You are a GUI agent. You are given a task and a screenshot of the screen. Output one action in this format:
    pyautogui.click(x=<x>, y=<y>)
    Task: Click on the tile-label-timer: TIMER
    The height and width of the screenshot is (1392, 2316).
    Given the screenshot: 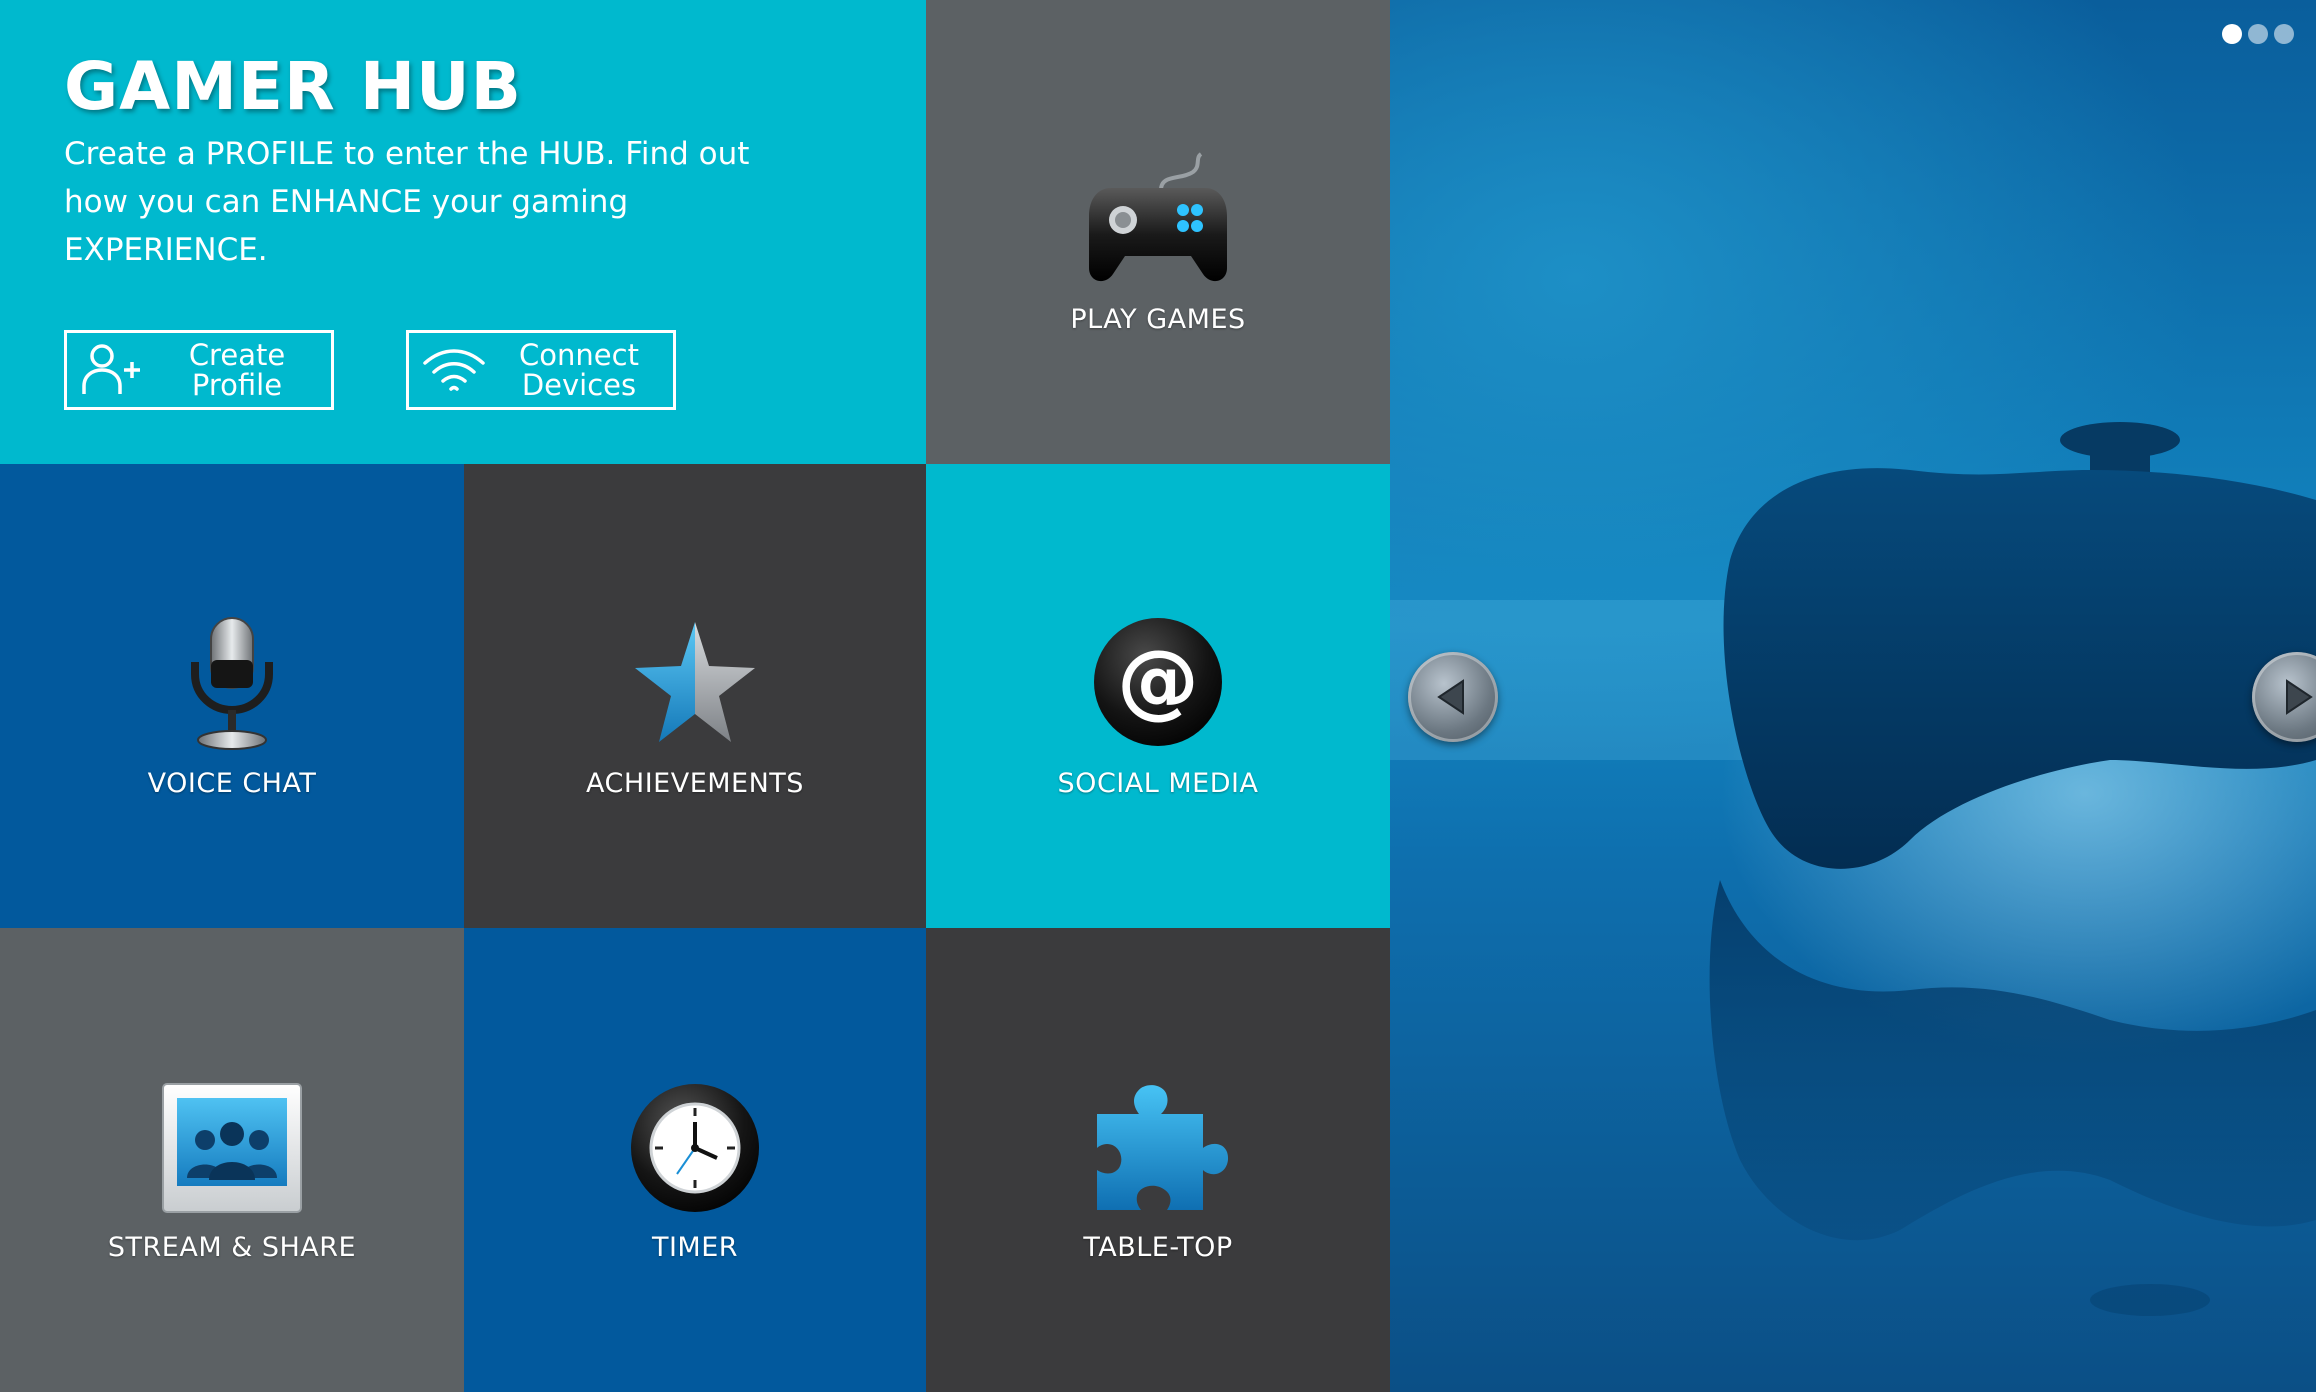 What is the action you would take?
    pyautogui.click(x=695, y=1247)
    